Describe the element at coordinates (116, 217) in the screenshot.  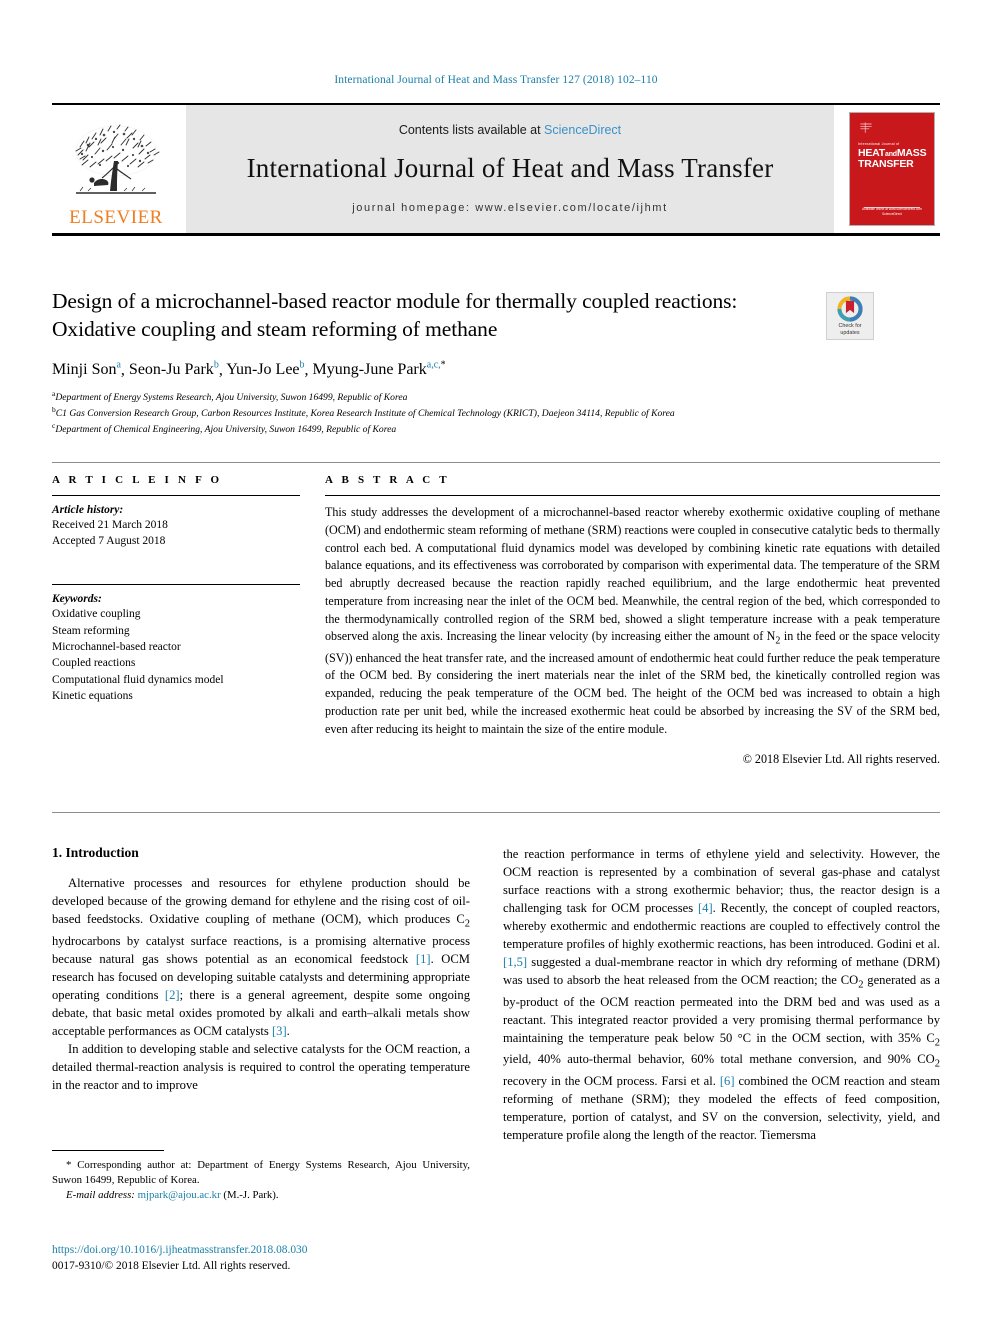
I see `elsevier-wordmark: ELSEVIER` at that location.